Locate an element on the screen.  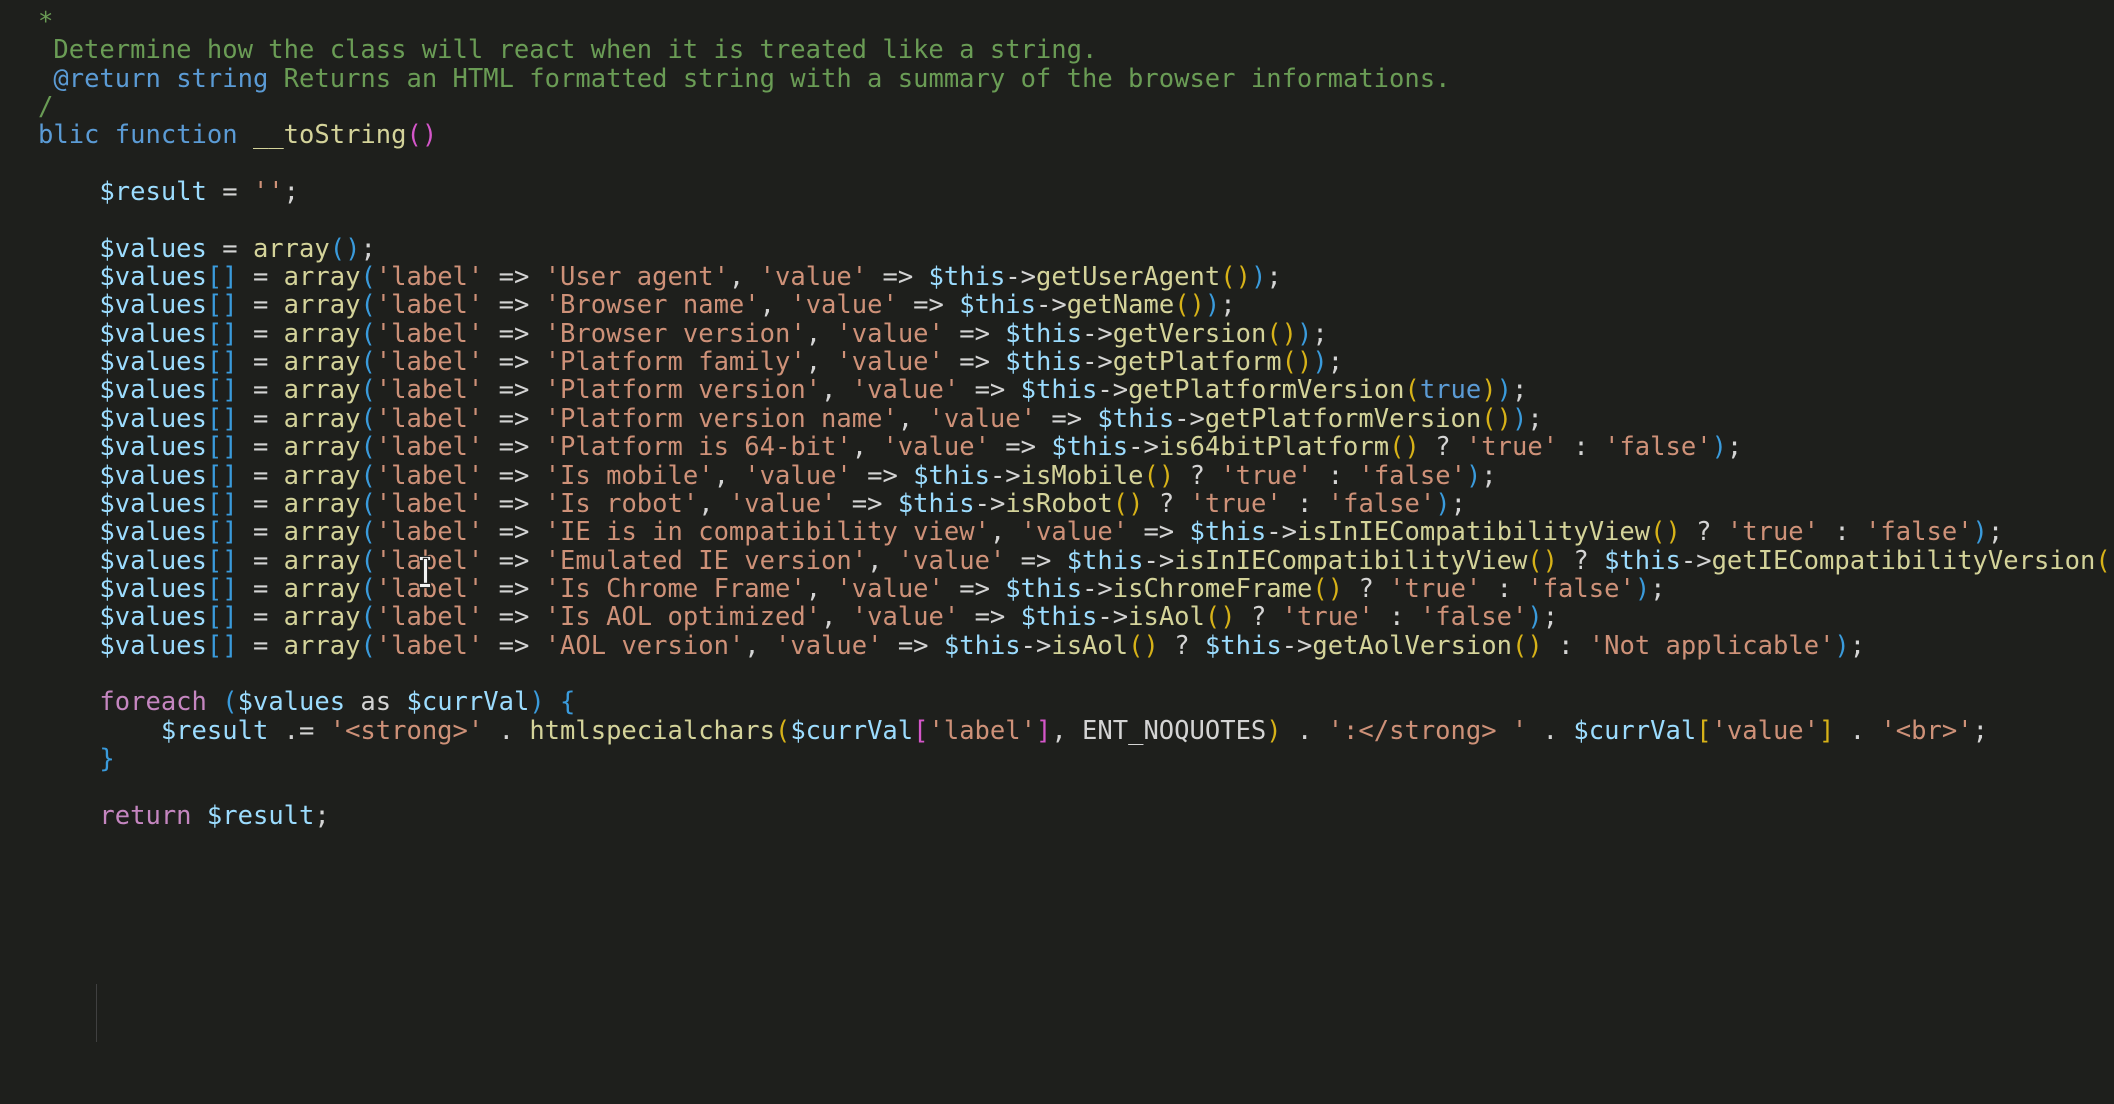
code-line: blic function __toString() is located at coordinates (1057, 135).